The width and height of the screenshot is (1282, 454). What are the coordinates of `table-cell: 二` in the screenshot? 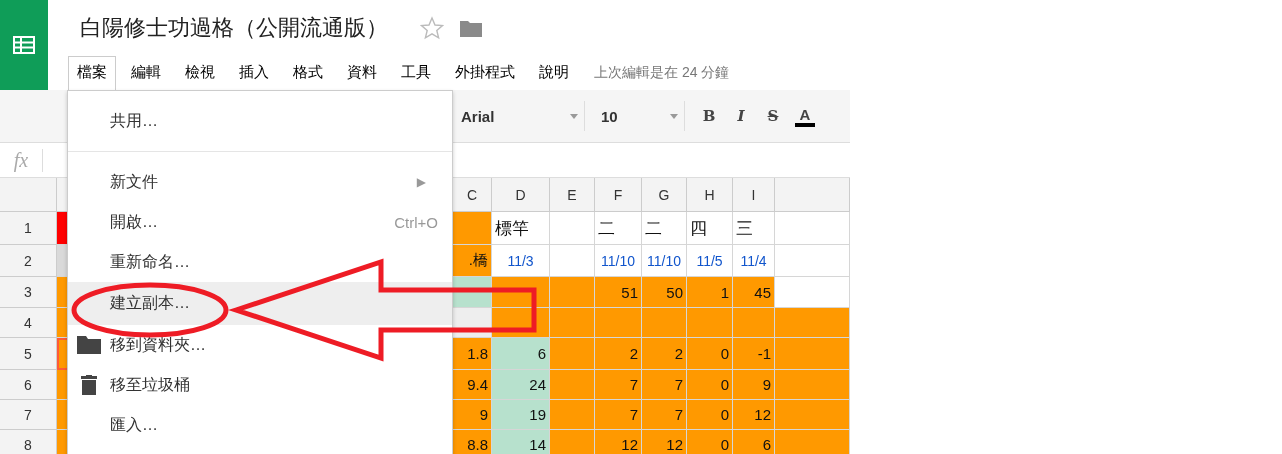 It's located at (664, 228).